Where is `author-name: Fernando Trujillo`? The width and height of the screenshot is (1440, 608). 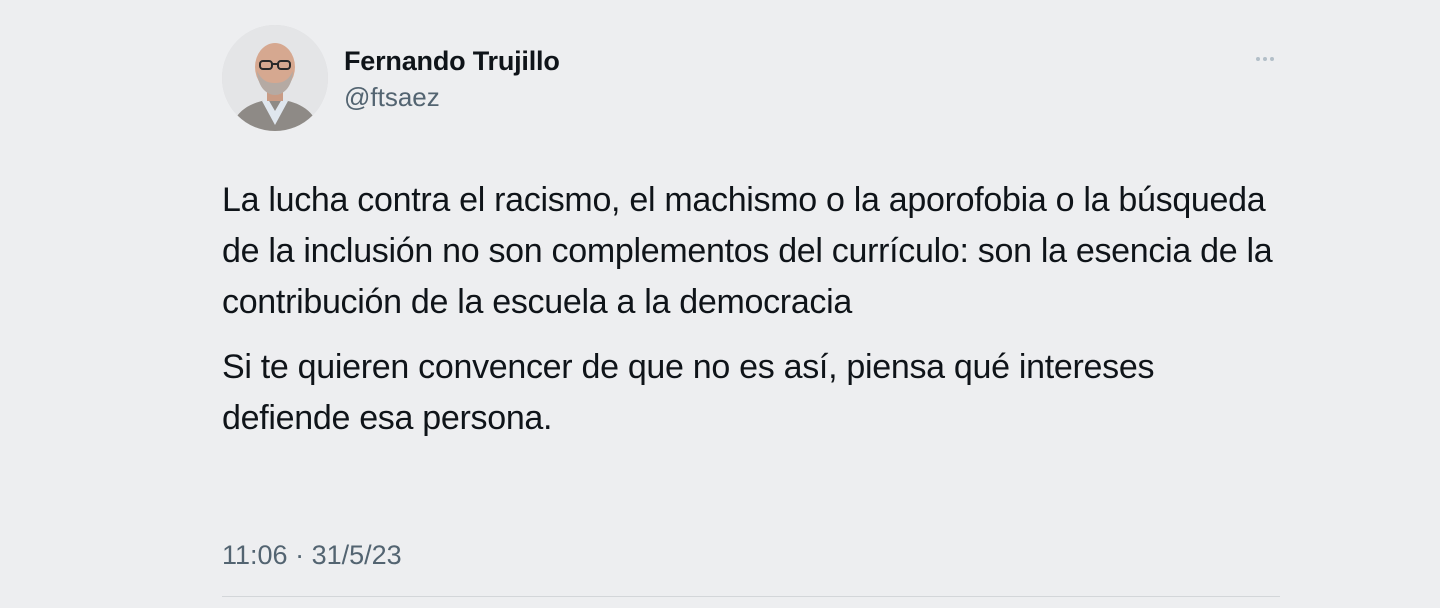
author-name: Fernando Trujillo is located at coordinates (452, 61).